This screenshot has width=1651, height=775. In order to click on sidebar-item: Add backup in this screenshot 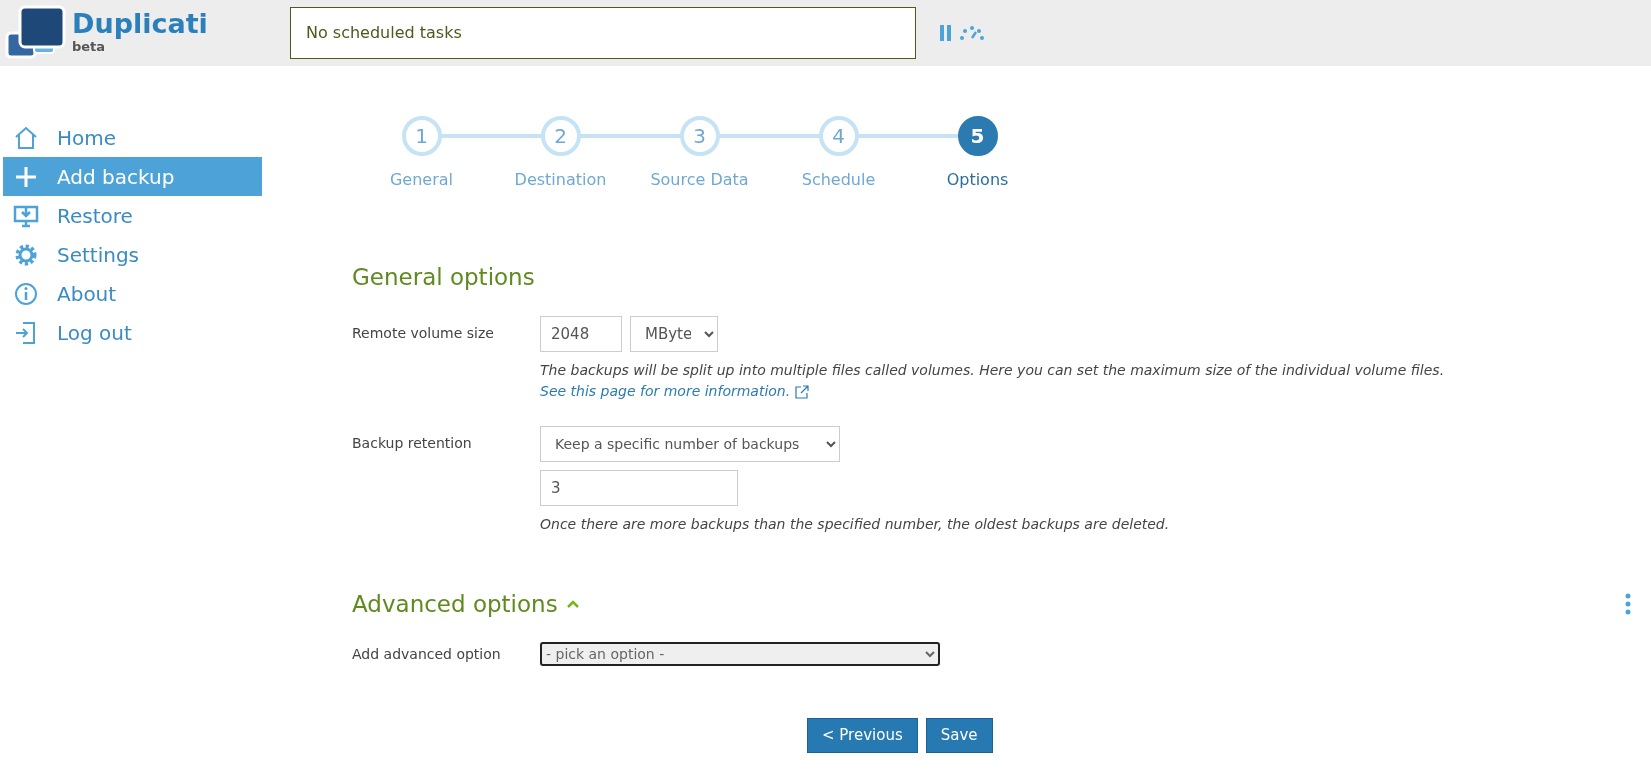, I will do `click(132, 176)`.